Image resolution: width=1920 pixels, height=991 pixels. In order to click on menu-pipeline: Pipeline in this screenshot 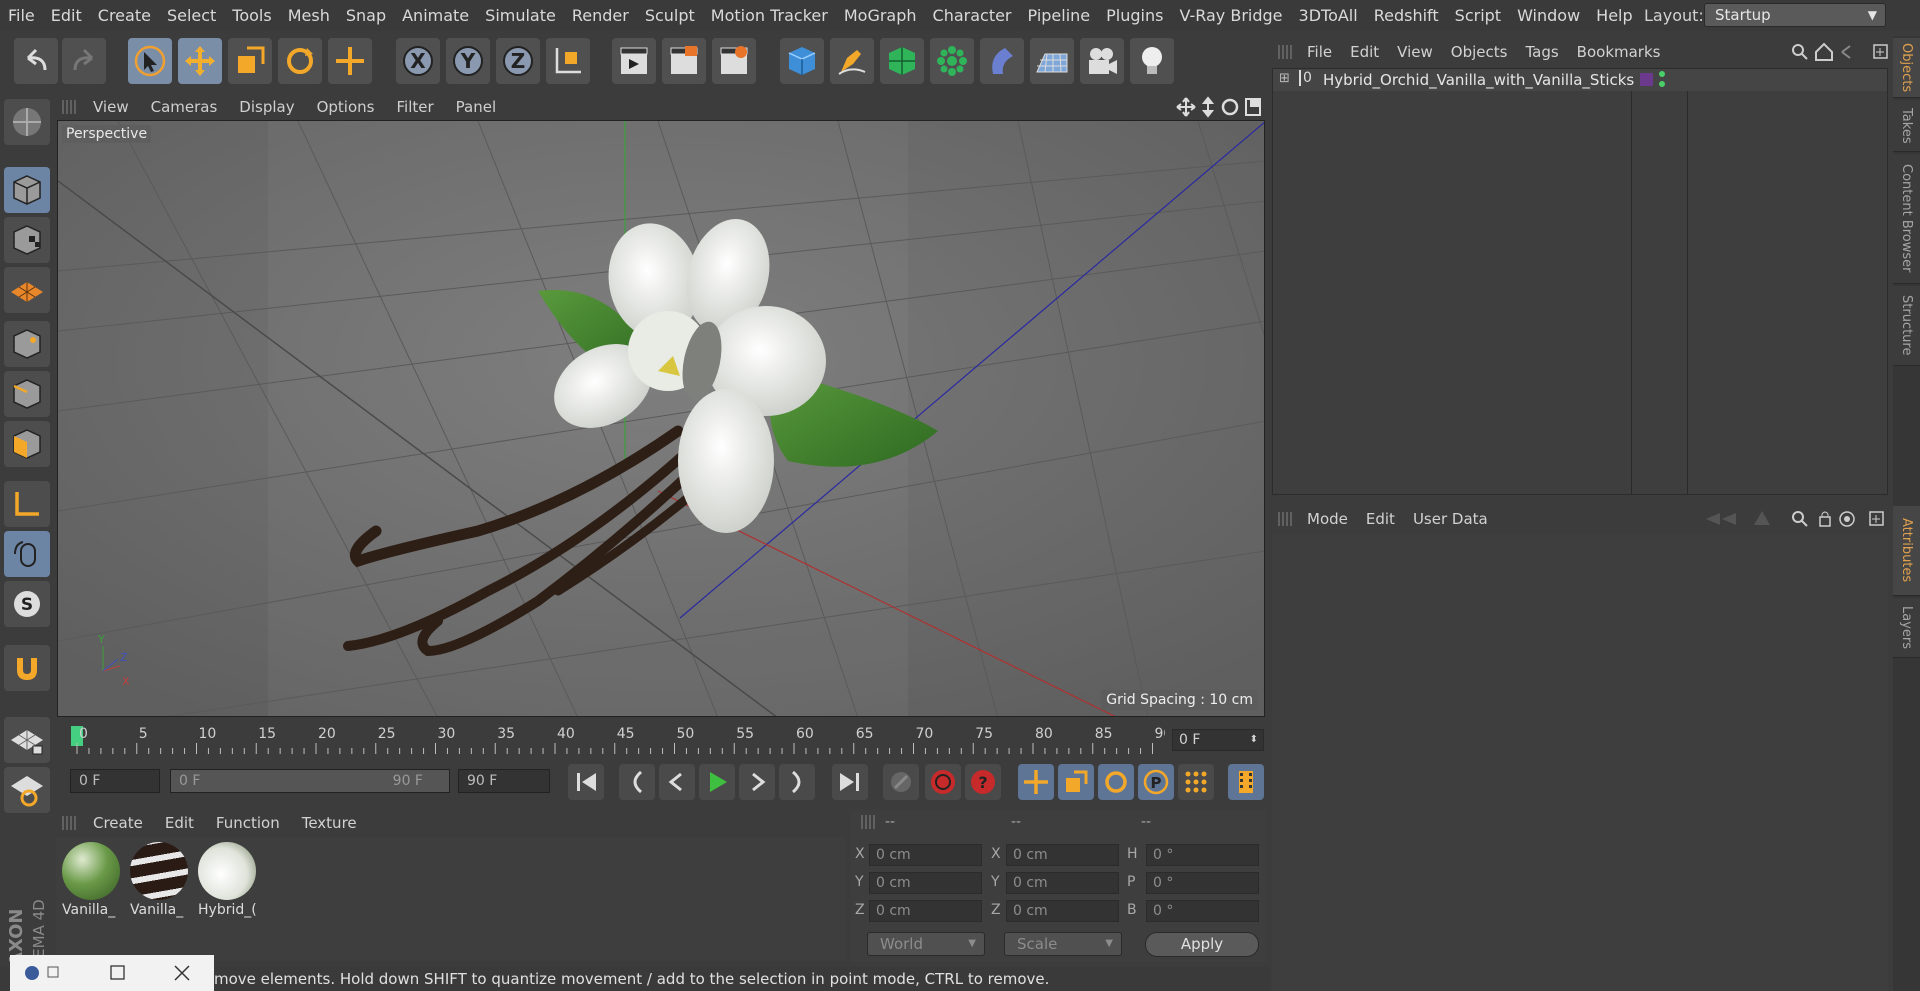, I will do `click(1059, 15)`.